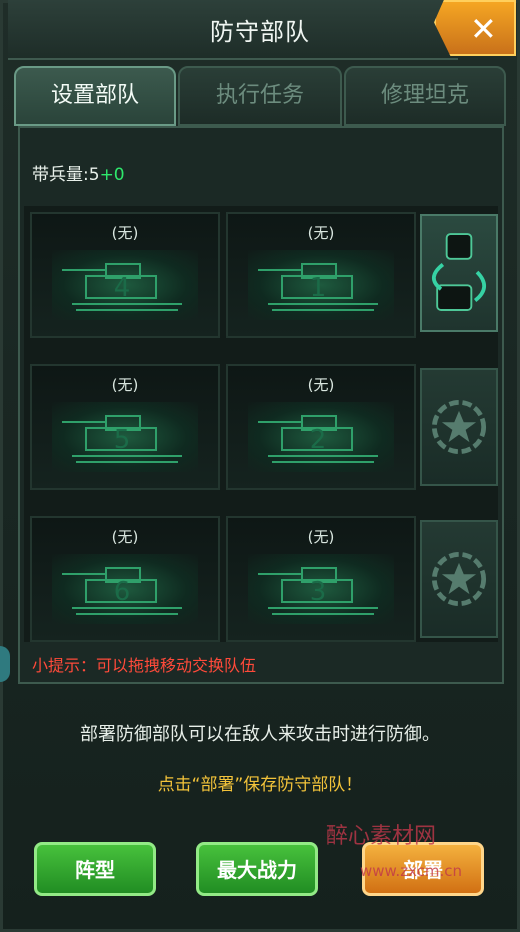  I want to click on tab-mission: 执行任务, so click(260, 96).